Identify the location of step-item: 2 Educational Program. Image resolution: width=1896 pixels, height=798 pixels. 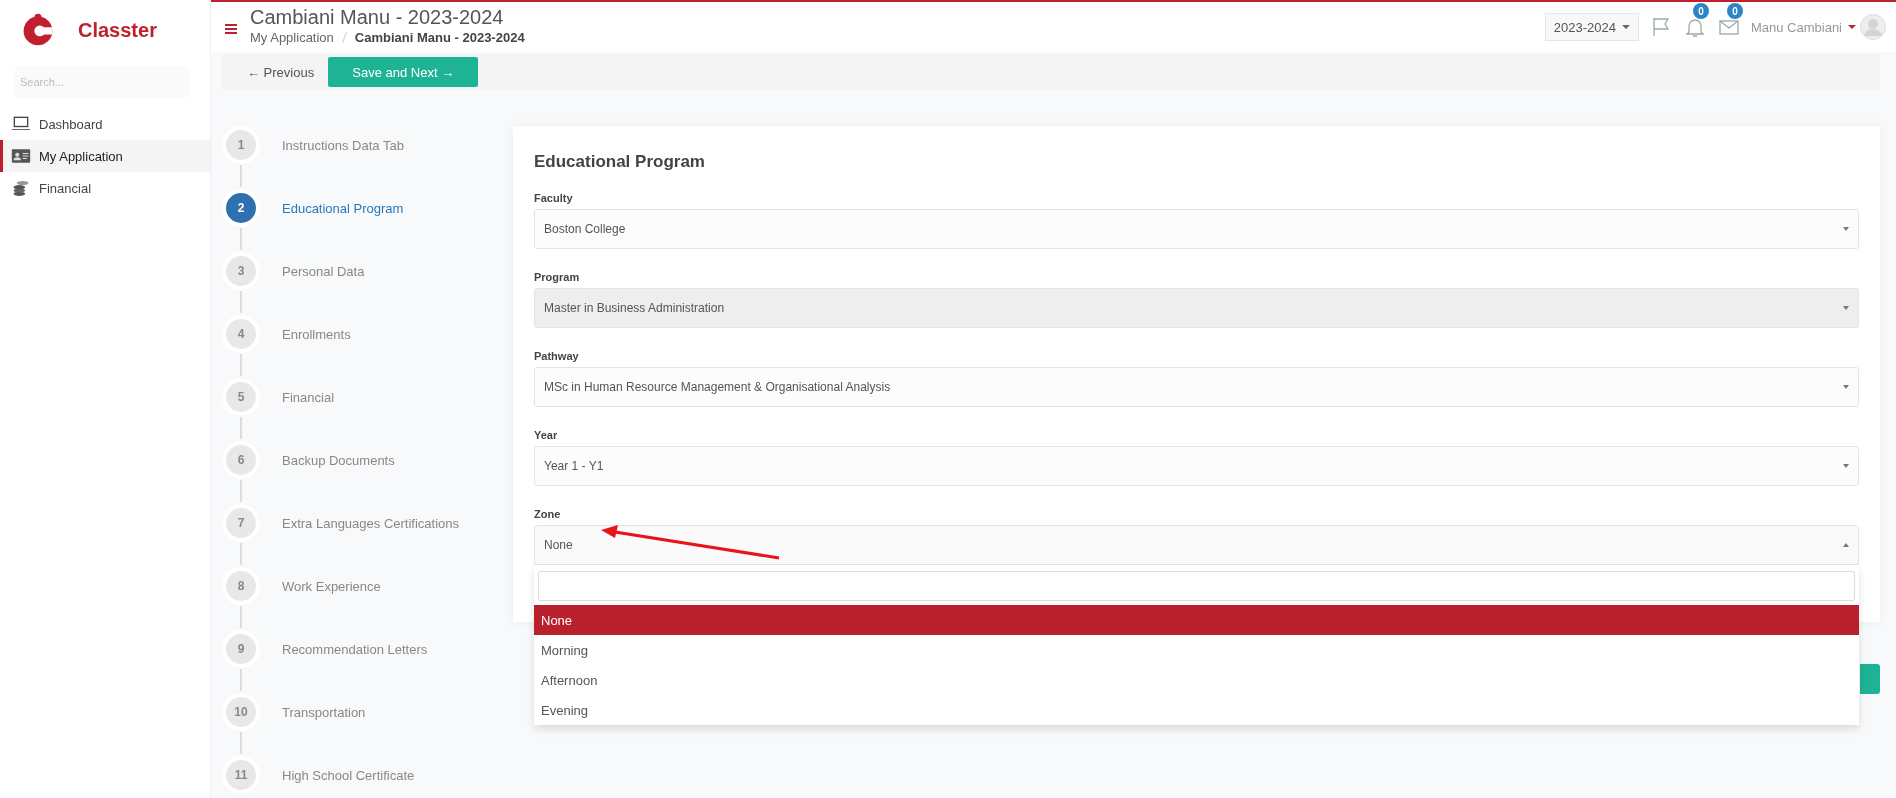
(369, 208).